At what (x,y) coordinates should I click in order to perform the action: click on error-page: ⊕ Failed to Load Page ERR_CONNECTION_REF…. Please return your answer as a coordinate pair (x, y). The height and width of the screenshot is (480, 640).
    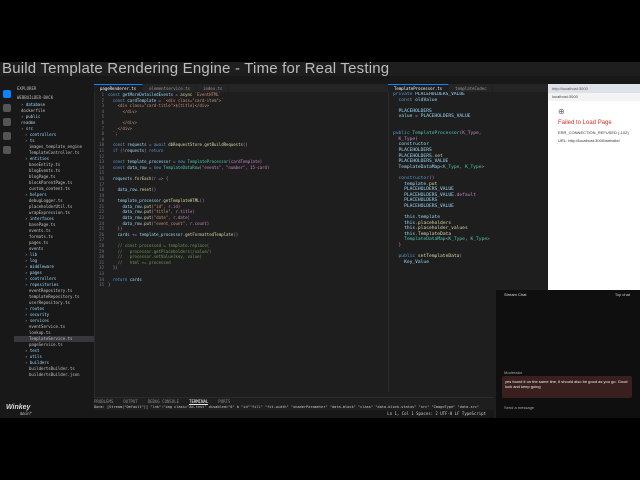
    Looking at the image, I should click on (594, 125).